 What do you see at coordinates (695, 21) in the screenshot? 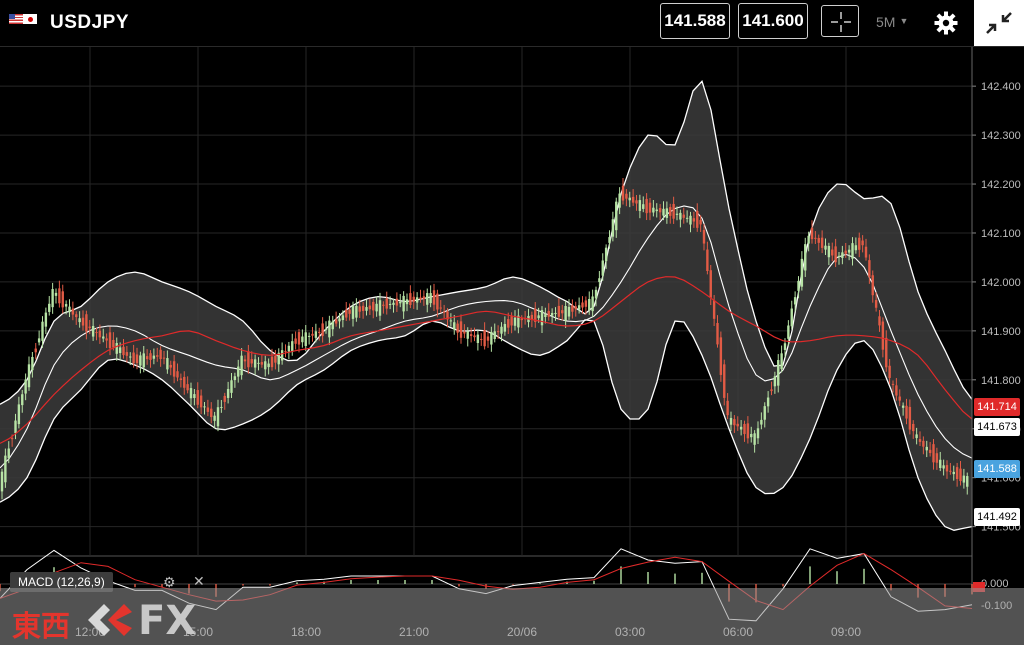
I see `bid-price-button: 141.588` at bounding box center [695, 21].